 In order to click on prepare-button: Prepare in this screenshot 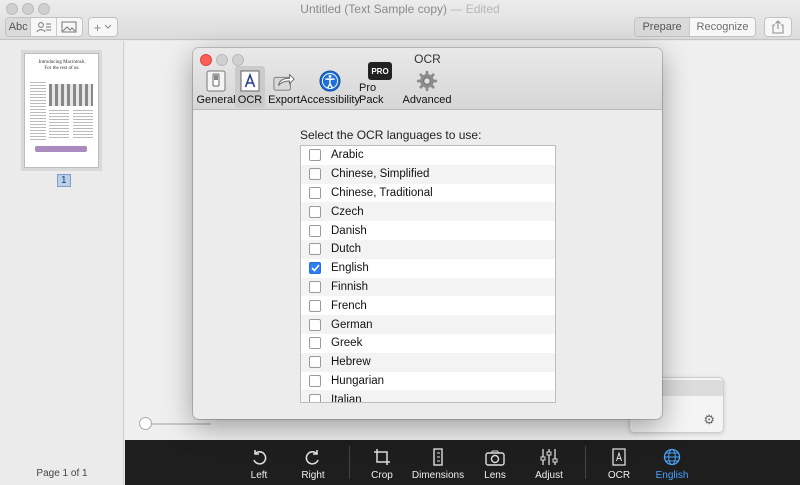, I will do `click(663, 27)`.